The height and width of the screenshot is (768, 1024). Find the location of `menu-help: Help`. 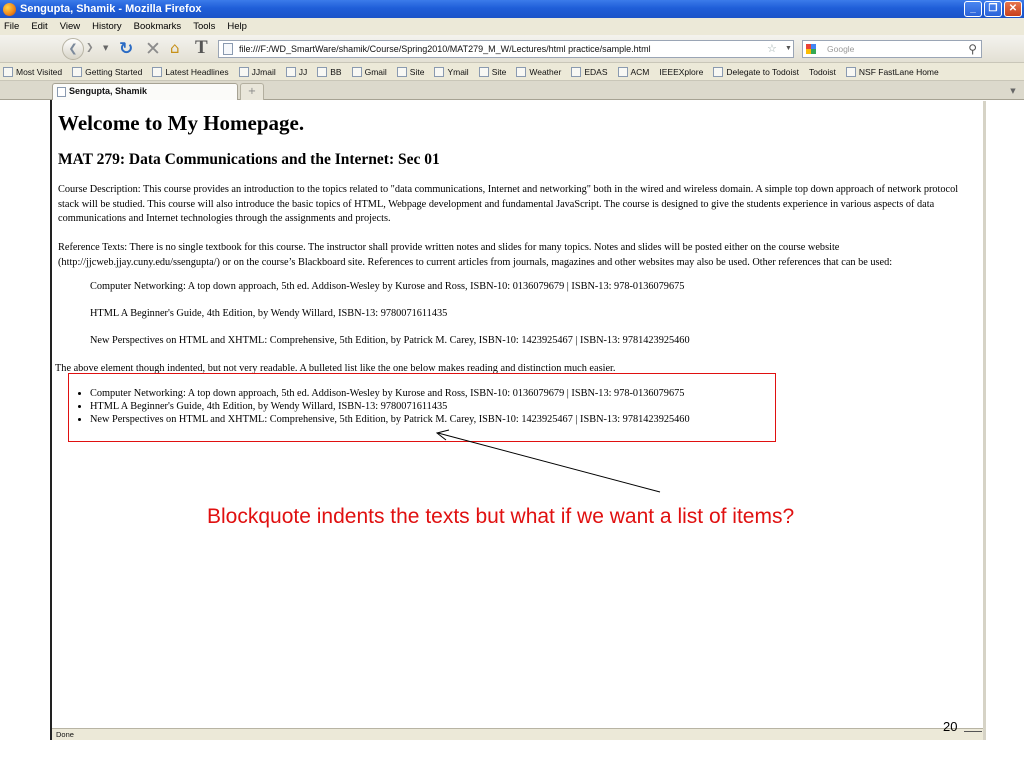

menu-help: Help is located at coordinates (237, 26).